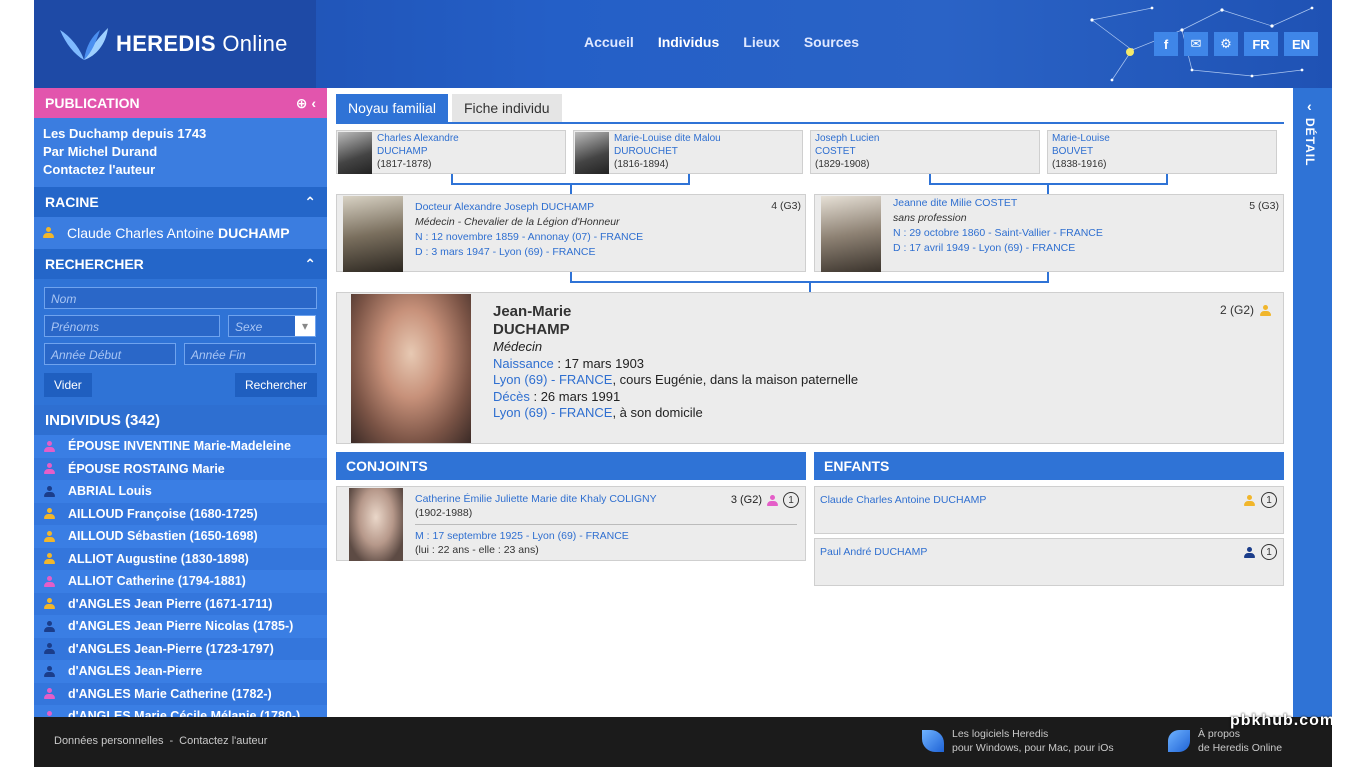 The image size is (1366, 767). Describe the element at coordinates (1301, 44) in the screenshot. I see `lang-en-button: EN` at that location.